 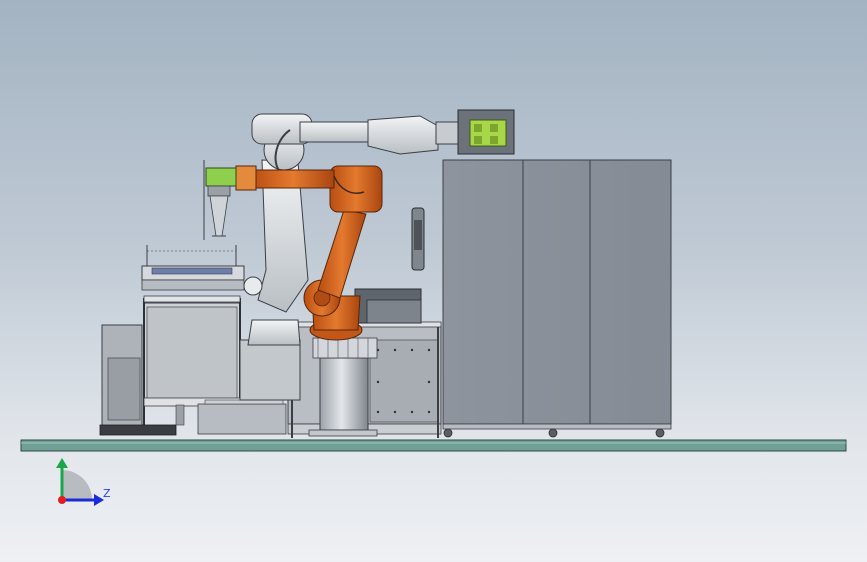 What do you see at coordinates (418, 239) in the screenshot?
I see `wall-sensor` at bounding box center [418, 239].